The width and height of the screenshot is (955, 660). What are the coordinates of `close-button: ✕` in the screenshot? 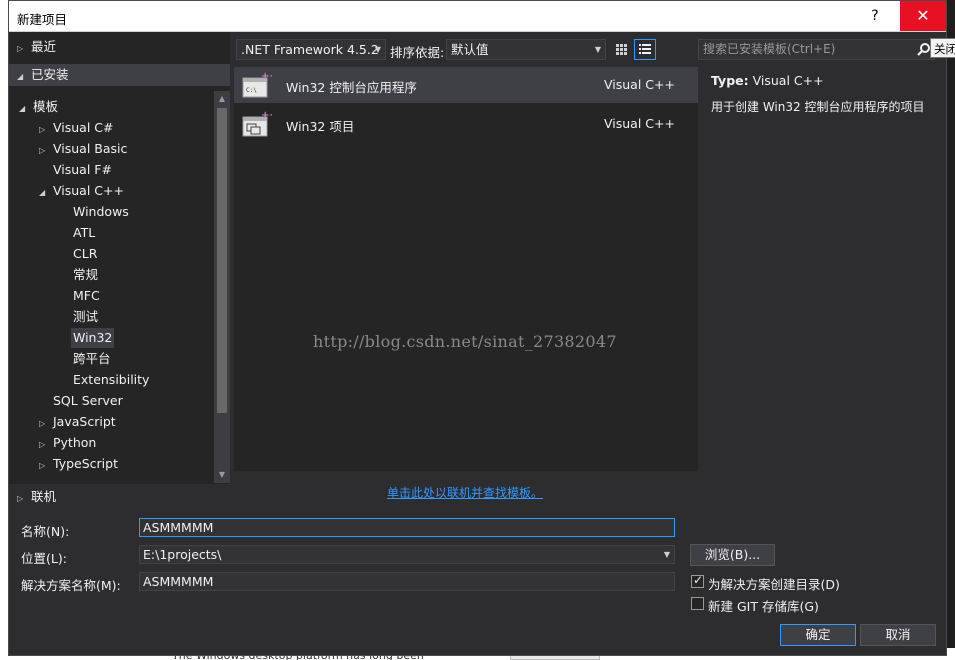 It's located at (923, 16).